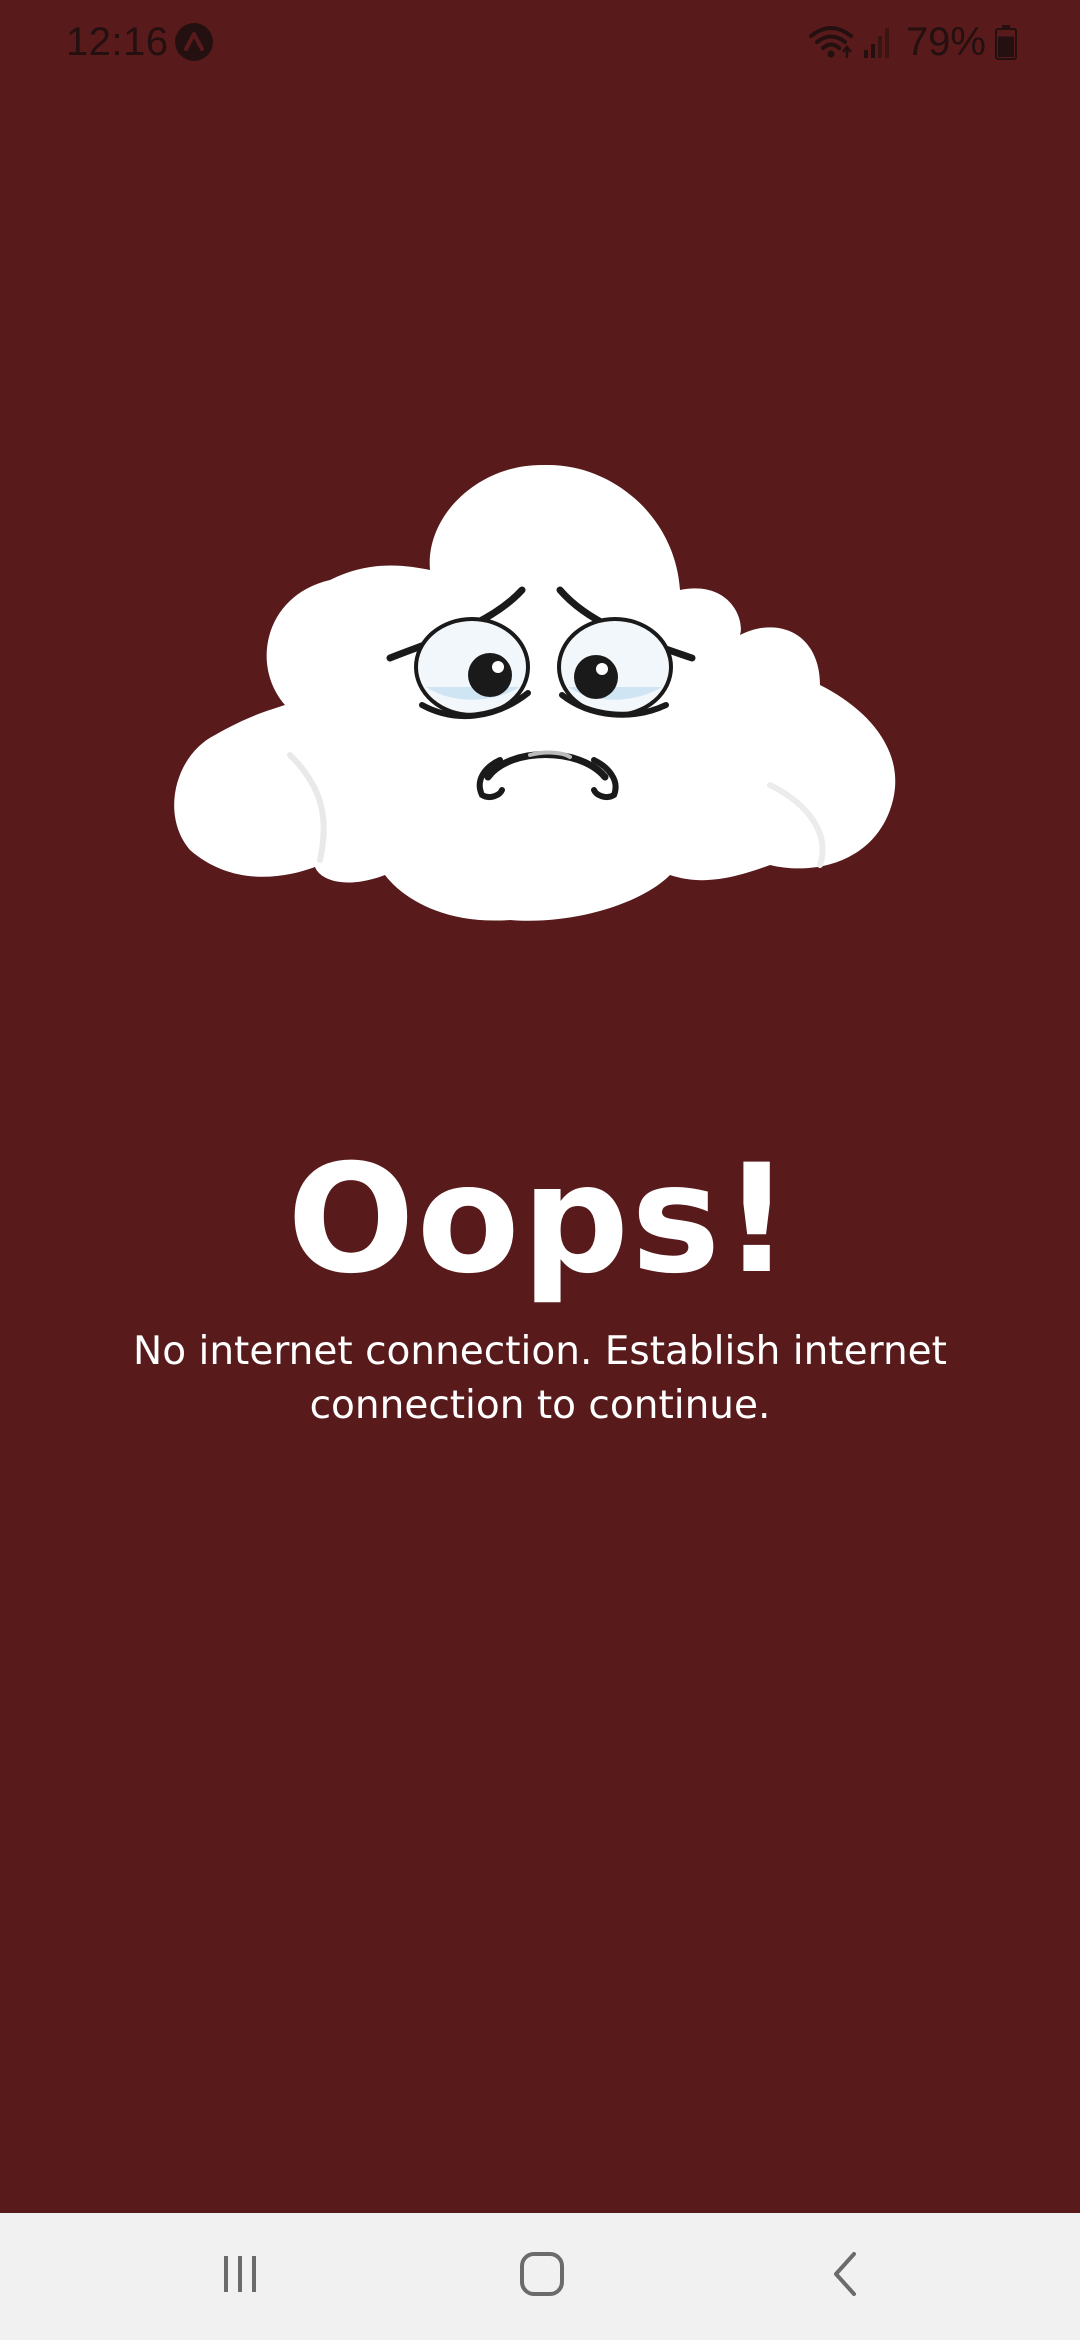 This screenshot has height=2340, width=1080. What do you see at coordinates (540, 42) in the screenshot?
I see `status-bar: 12:16 79%` at bounding box center [540, 42].